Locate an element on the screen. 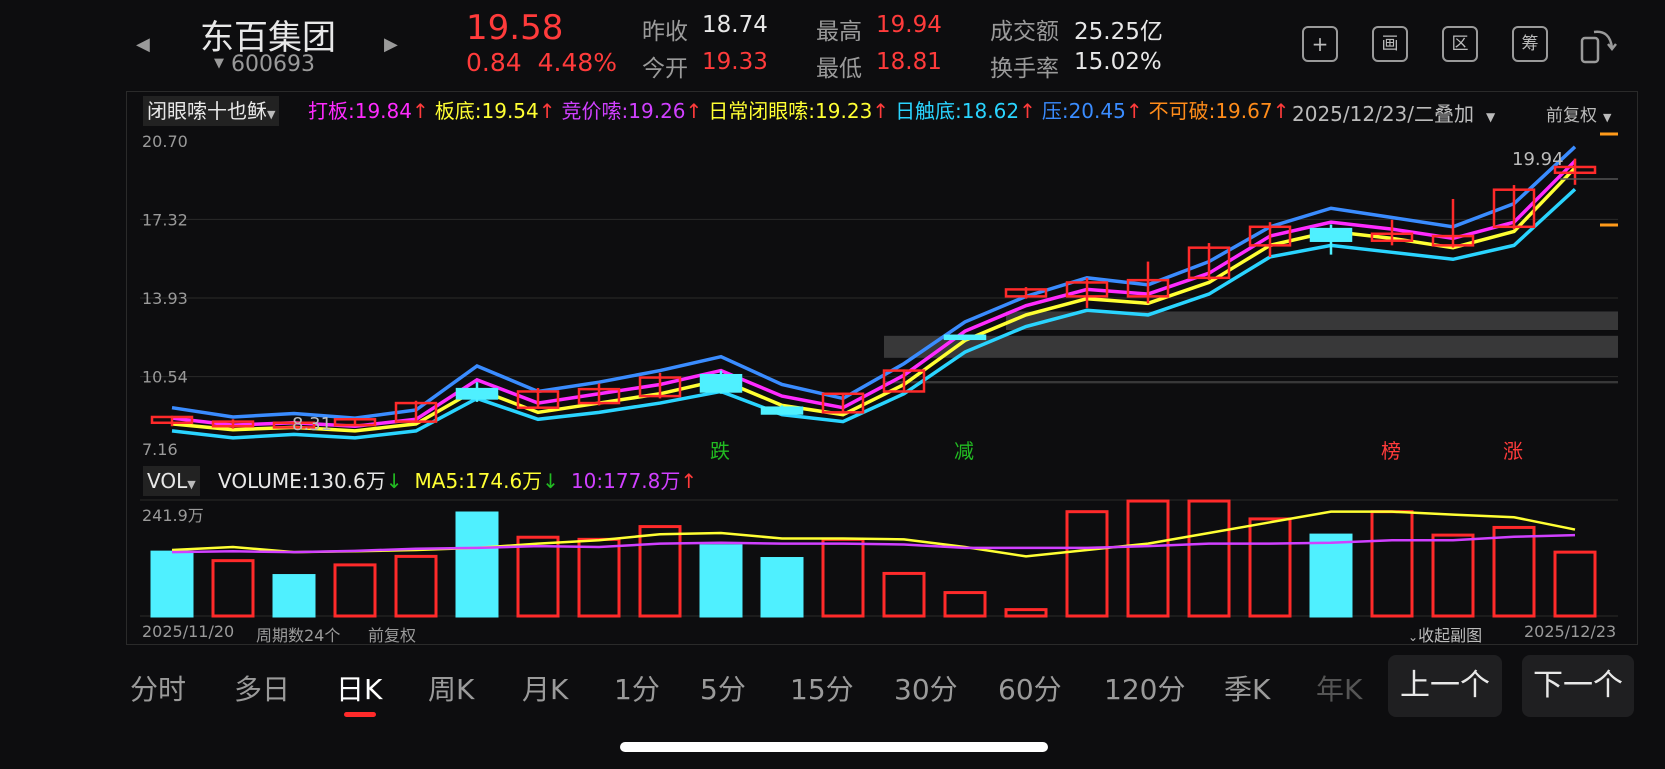  low-price-marker: 8.31 is located at coordinates (312, 424).